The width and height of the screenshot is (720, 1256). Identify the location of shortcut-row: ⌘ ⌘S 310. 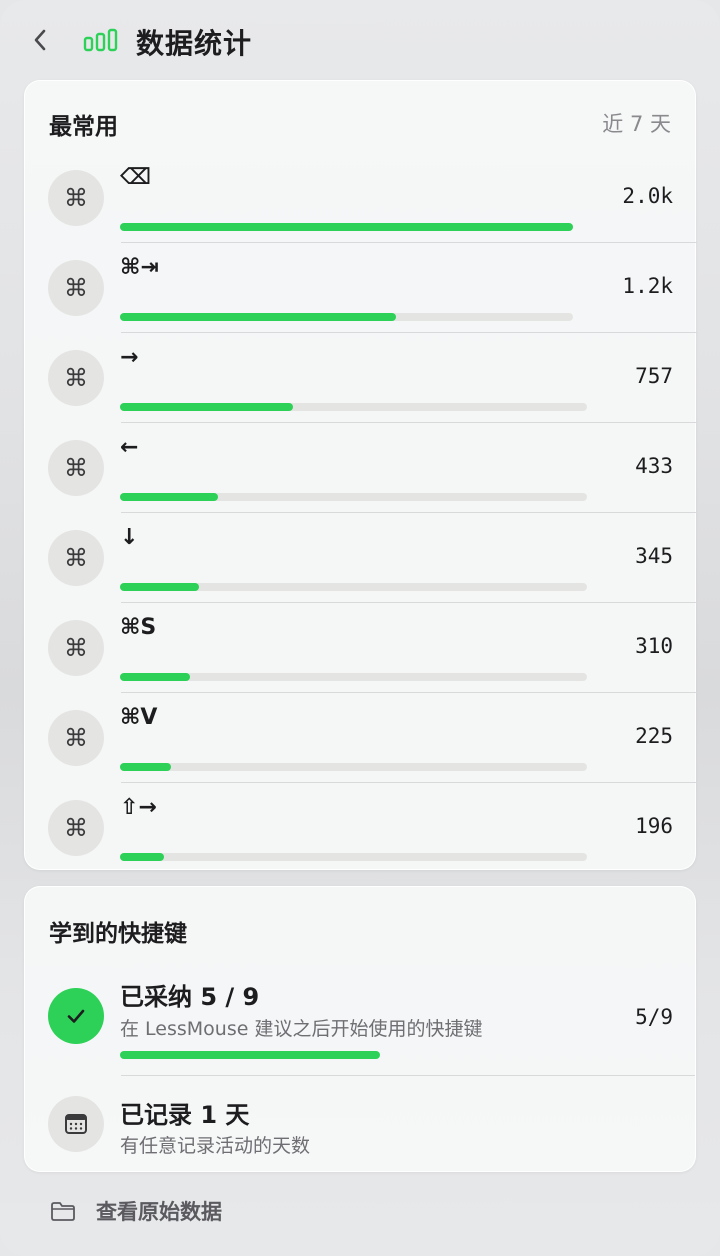
(361, 648).